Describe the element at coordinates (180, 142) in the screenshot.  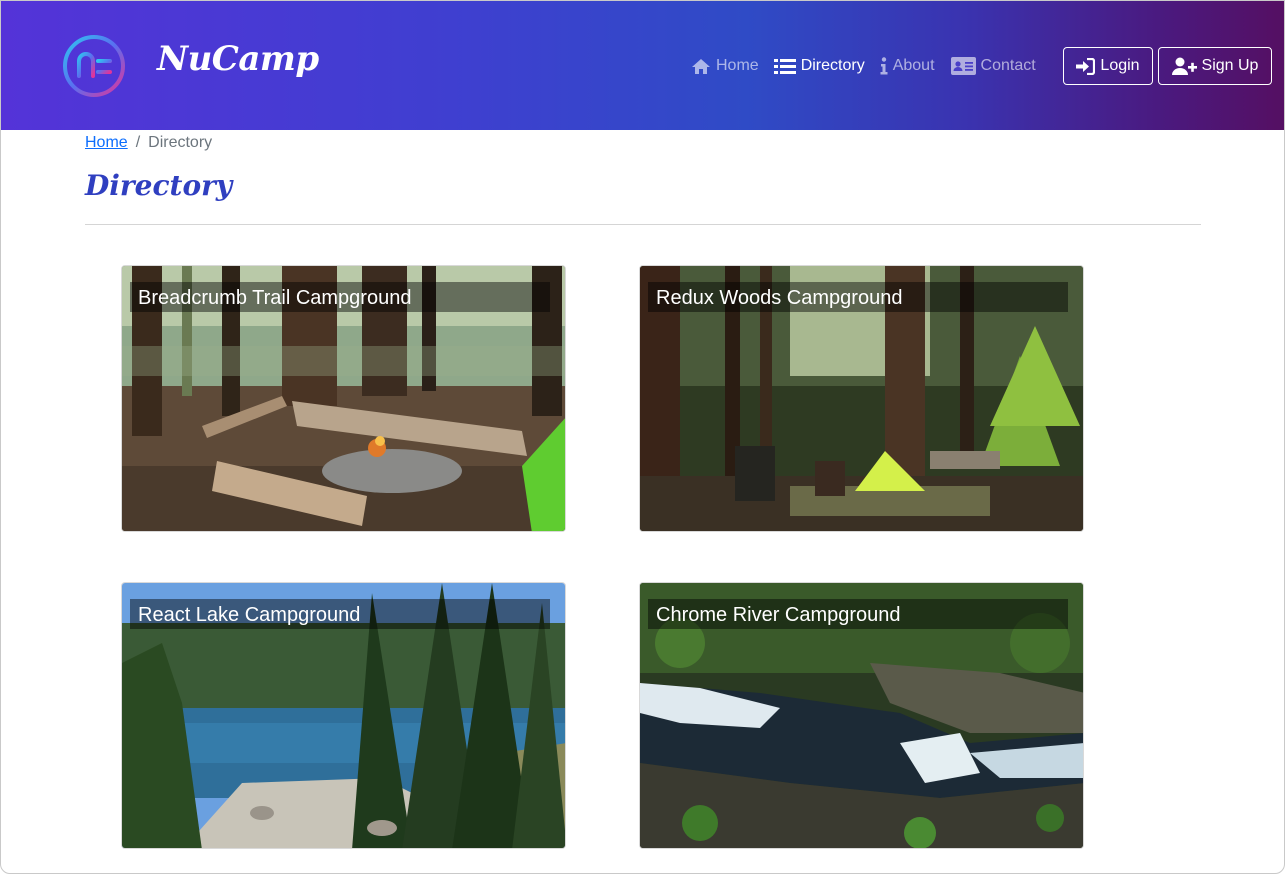
I see `breadcrumb-current: Directory` at that location.